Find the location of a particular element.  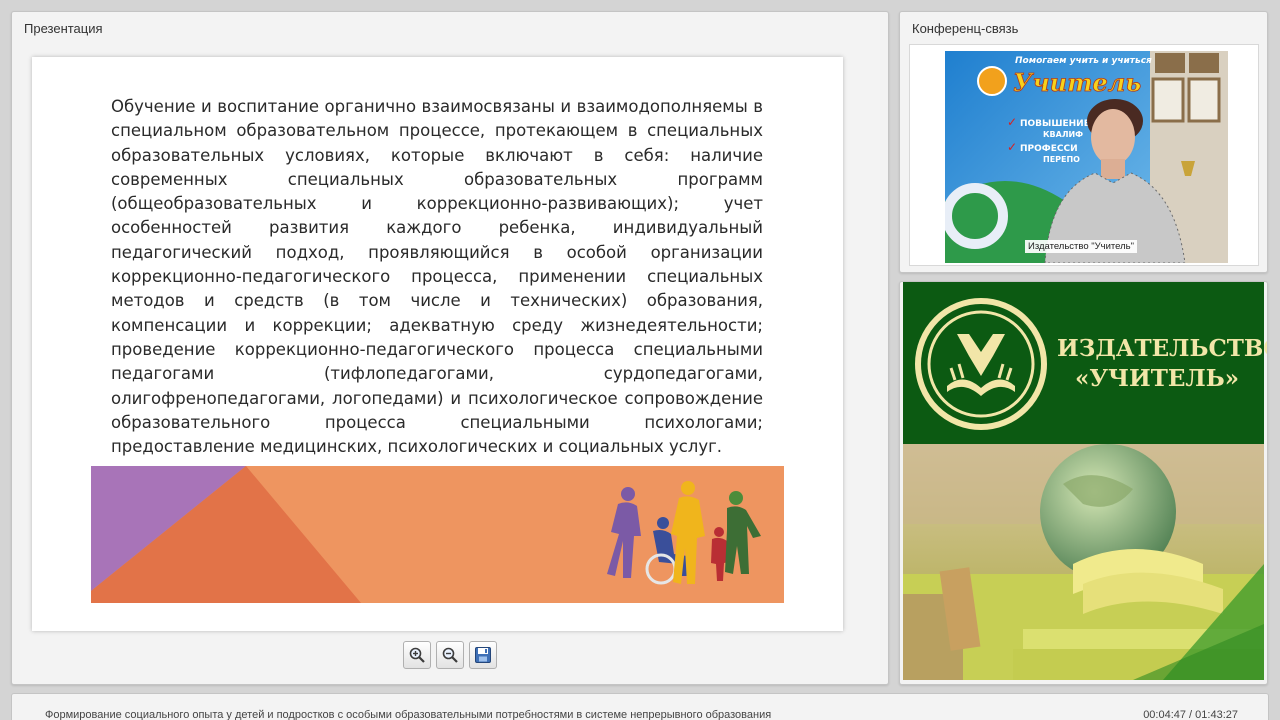

zoom-in-icon is located at coordinates (417, 655).